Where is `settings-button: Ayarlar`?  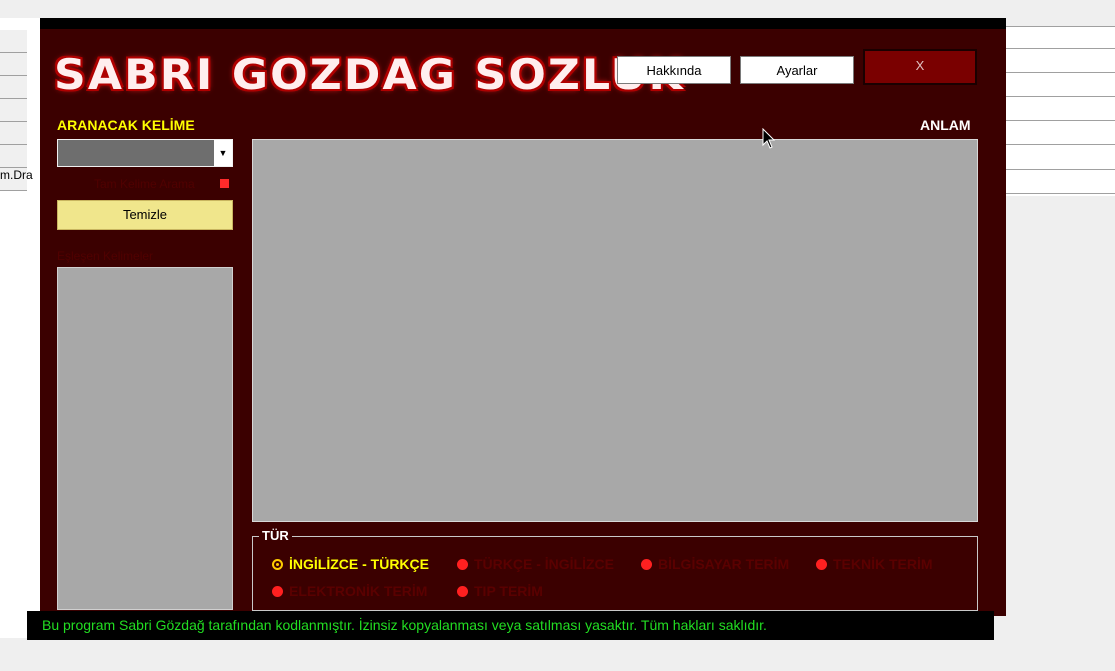 settings-button: Ayarlar is located at coordinates (797, 70).